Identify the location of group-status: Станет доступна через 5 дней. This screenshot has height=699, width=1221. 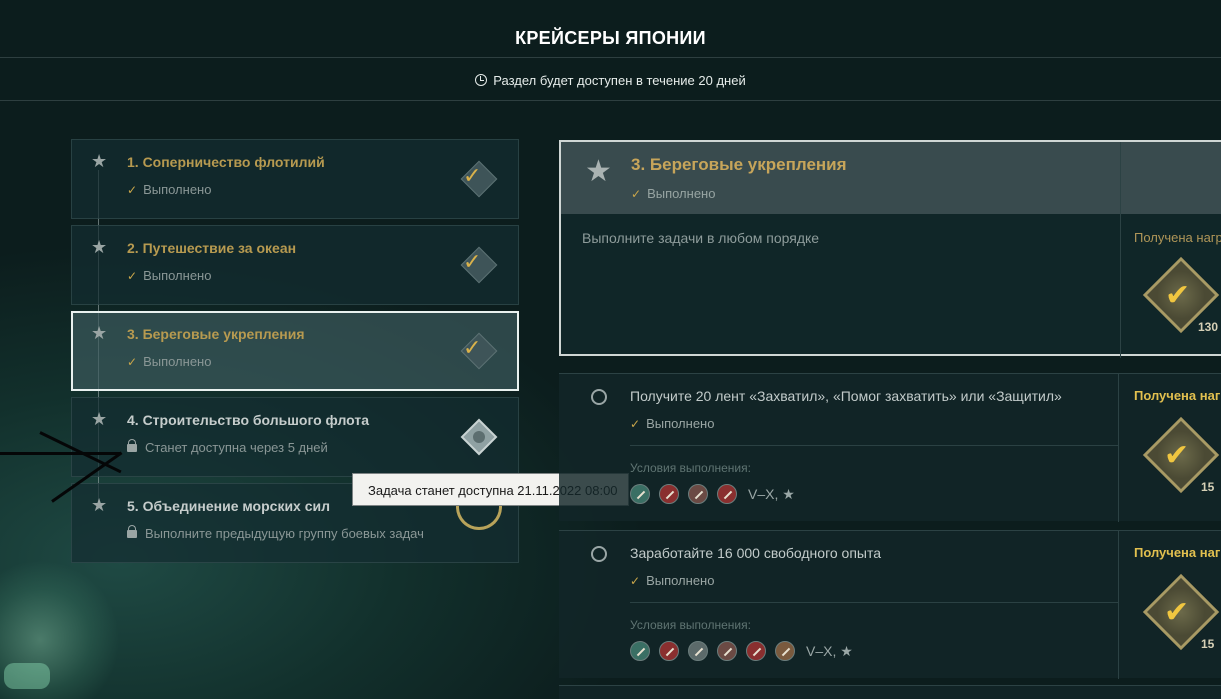
(227, 447).